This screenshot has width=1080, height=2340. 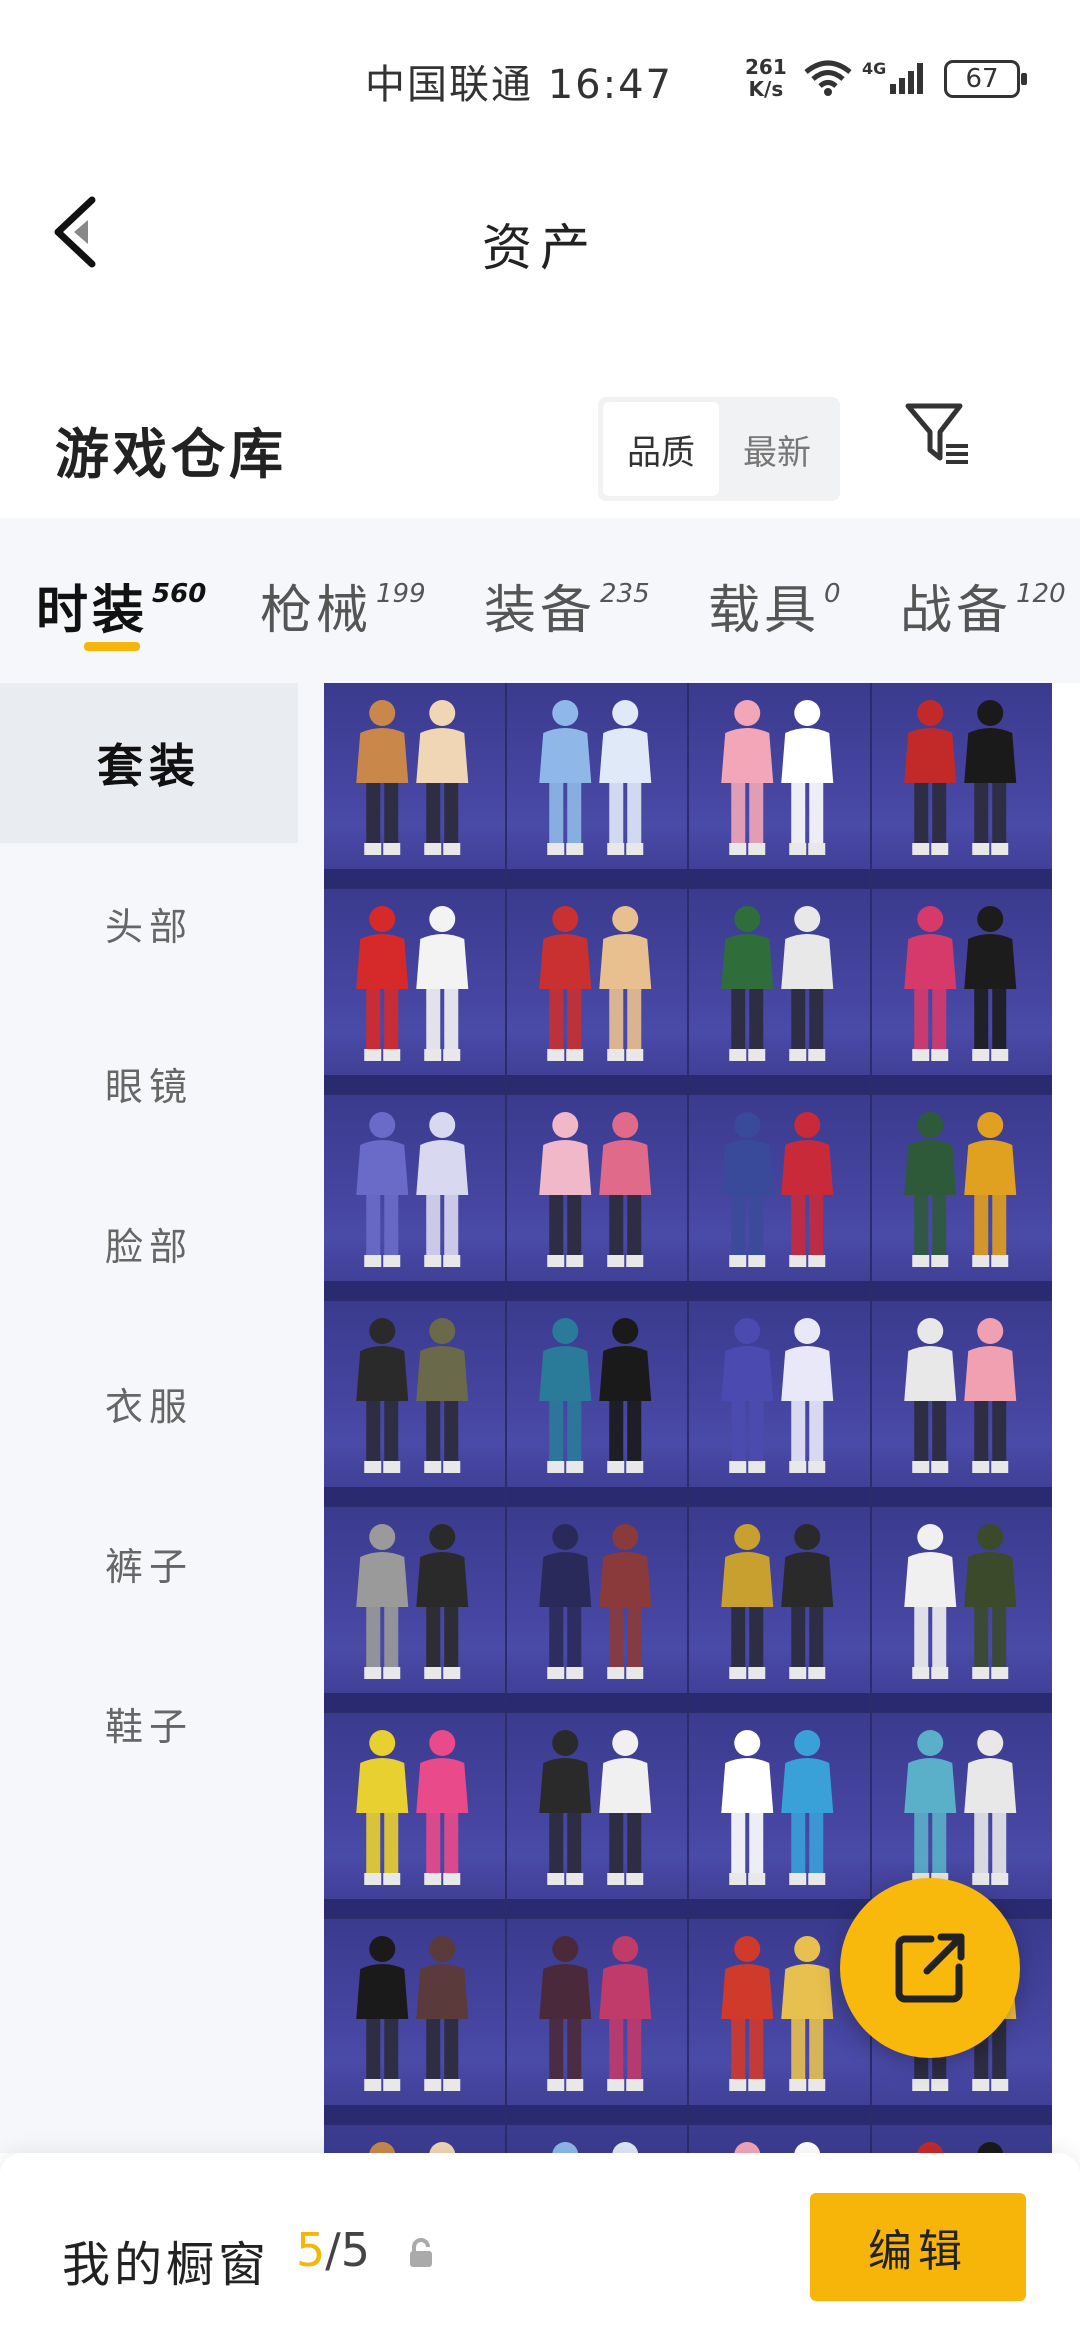 I want to click on active-tab-indicator, so click(x=112, y=646).